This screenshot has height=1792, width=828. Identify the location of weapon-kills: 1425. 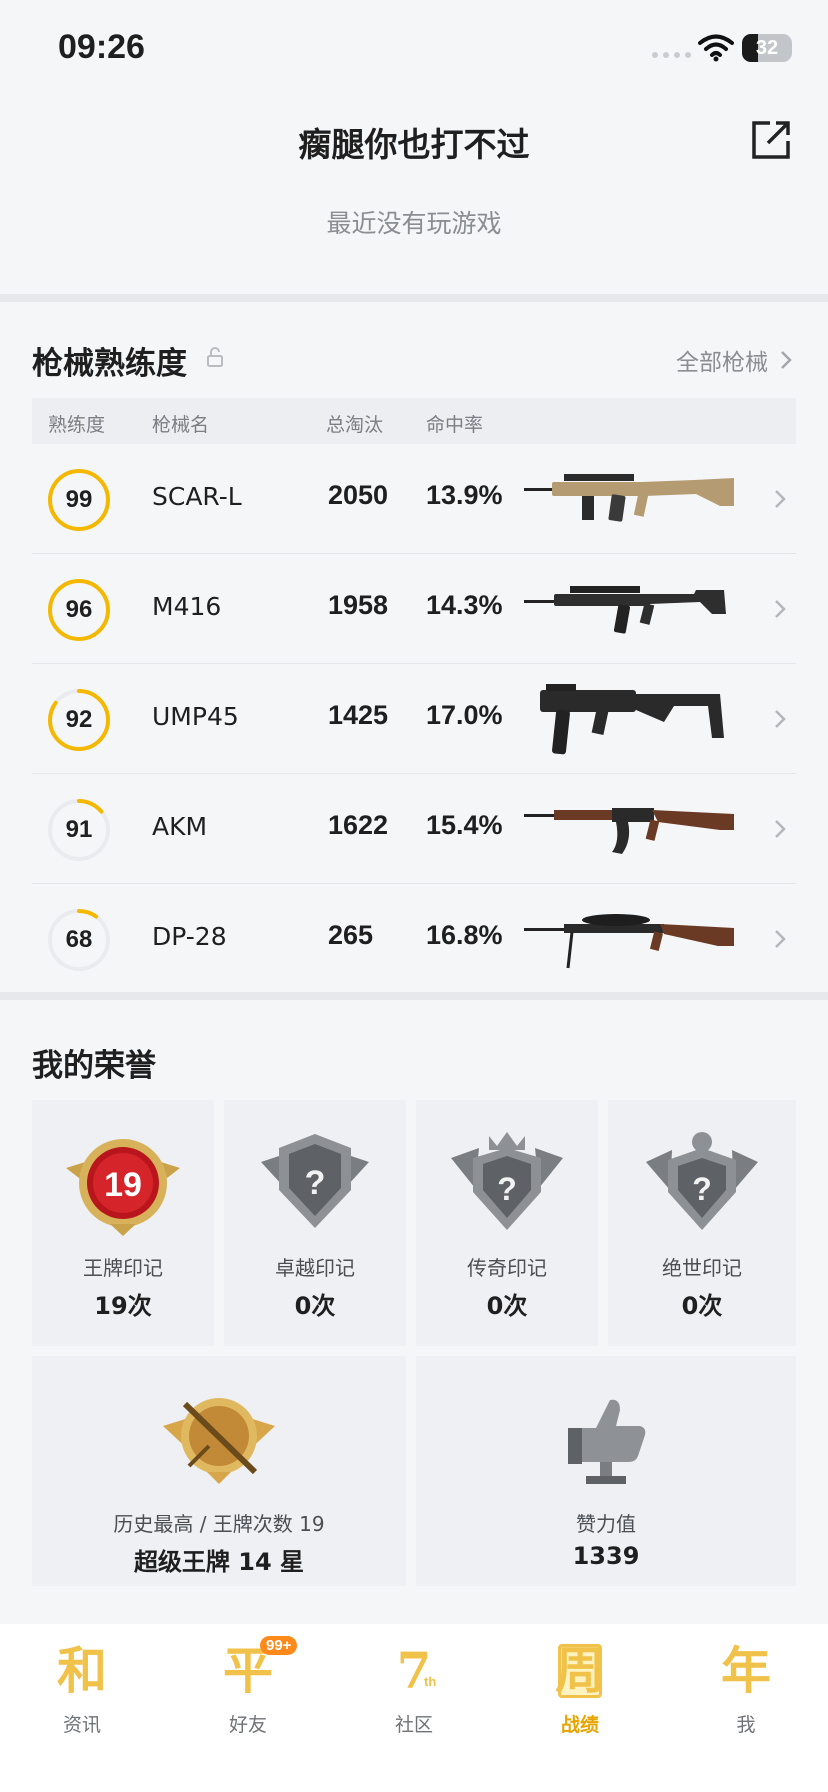
(358, 715).